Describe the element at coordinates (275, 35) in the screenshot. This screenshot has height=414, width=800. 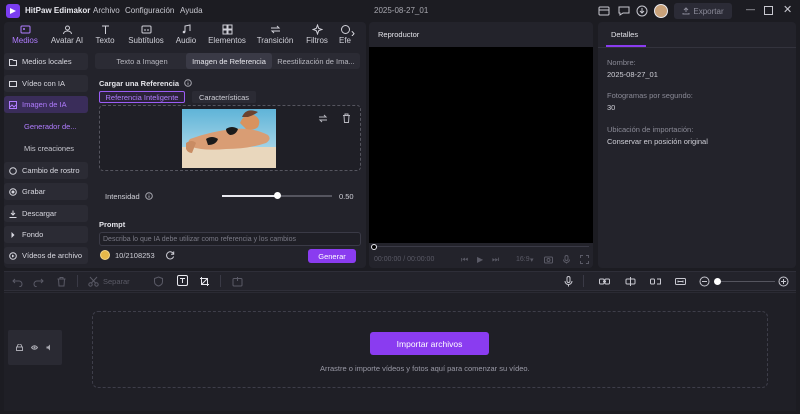
I see `tab-transicion: Transición` at that location.